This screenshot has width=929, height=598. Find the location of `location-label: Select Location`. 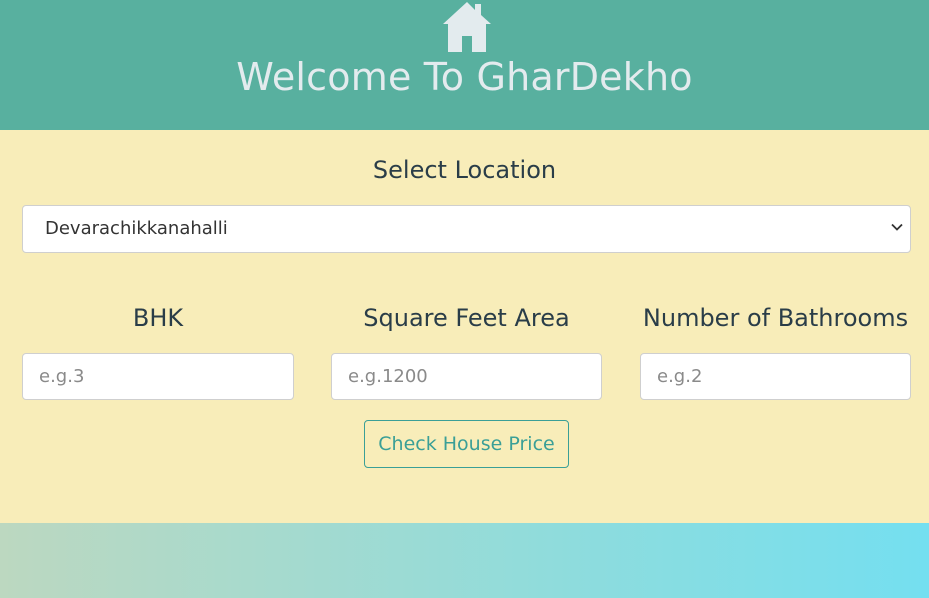

location-label: Select Location is located at coordinates (464, 170).